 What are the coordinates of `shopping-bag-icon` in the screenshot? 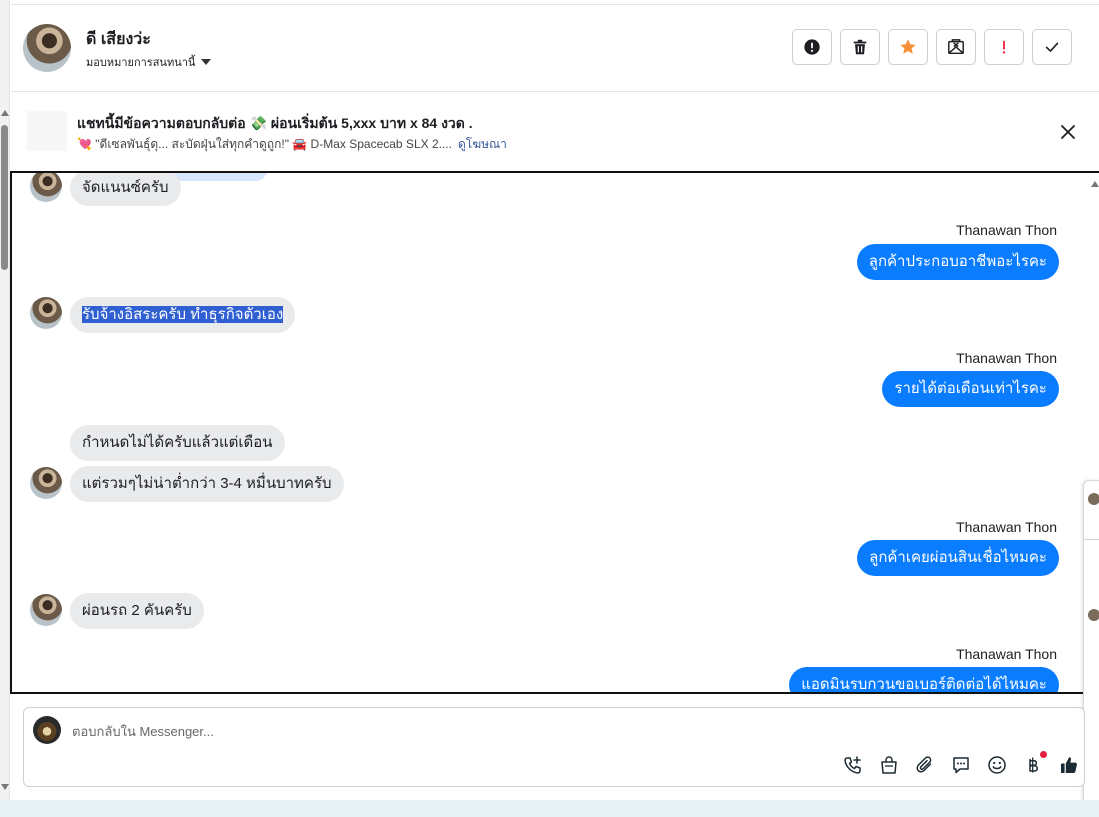 It's located at (889, 765).